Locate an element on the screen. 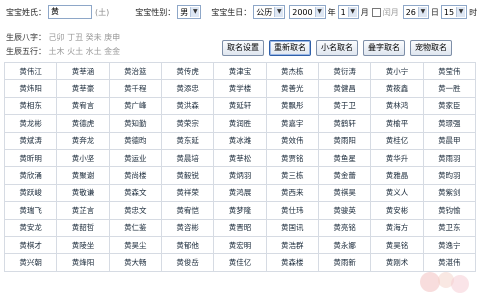 The width and height of the screenshot is (480, 300). name-cell: 黄嘉宇 is located at coordinates (292, 123).